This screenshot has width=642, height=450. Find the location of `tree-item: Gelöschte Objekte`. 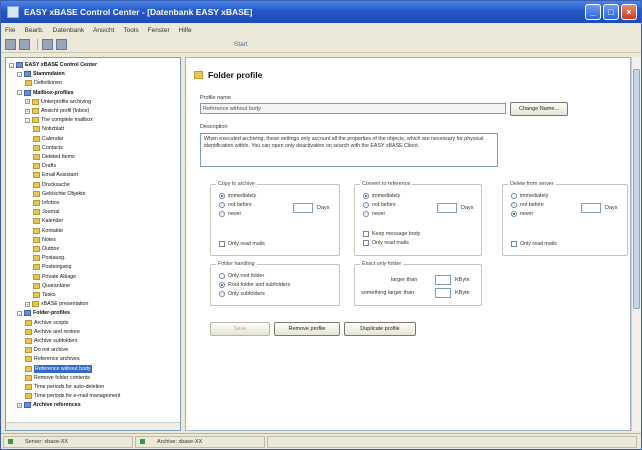

tree-item: Gelöschte Objekte is located at coordinates (59, 194).